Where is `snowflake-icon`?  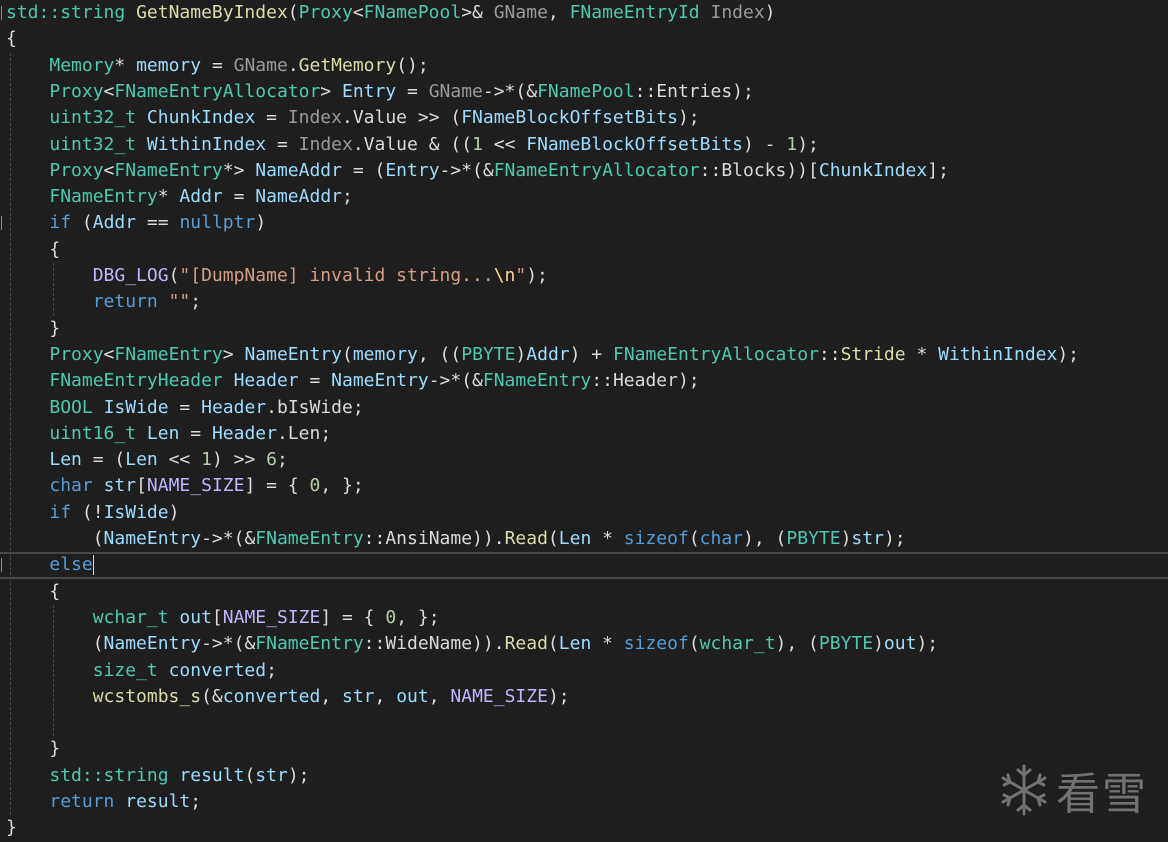 snowflake-icon is located at coordinates (1024, 790).